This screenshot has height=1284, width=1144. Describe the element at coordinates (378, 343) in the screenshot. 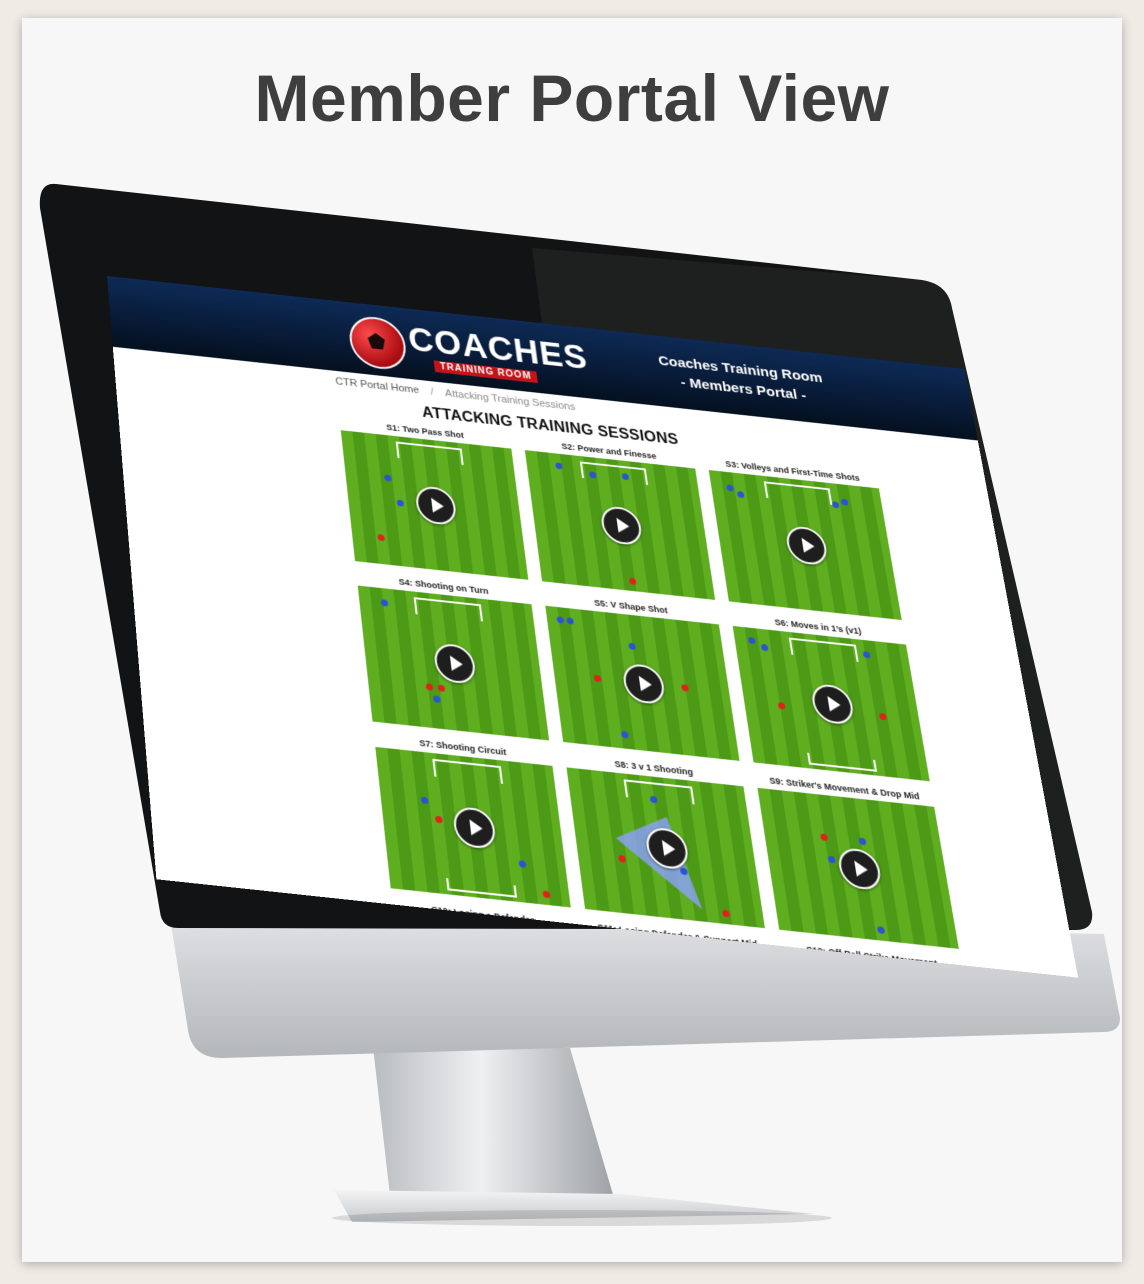

I see `soccer-ball-logo-icon` at that location.